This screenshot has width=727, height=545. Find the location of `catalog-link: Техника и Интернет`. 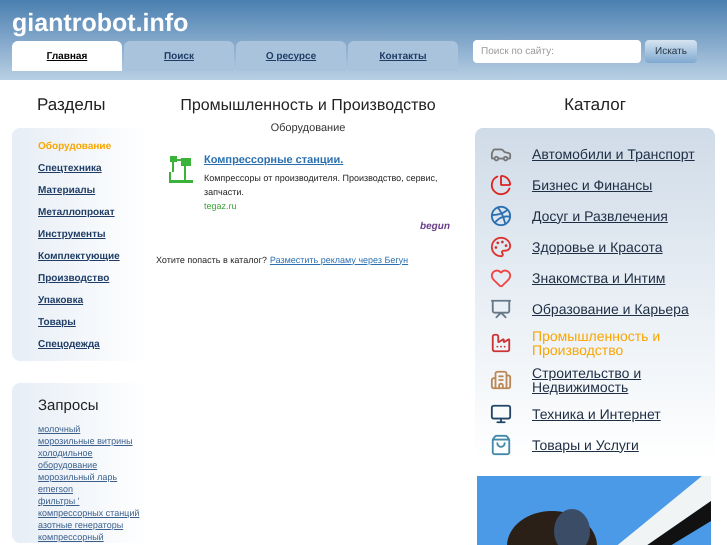

catalog-link: Техника и Интернет is located at coordinates (596, 413).